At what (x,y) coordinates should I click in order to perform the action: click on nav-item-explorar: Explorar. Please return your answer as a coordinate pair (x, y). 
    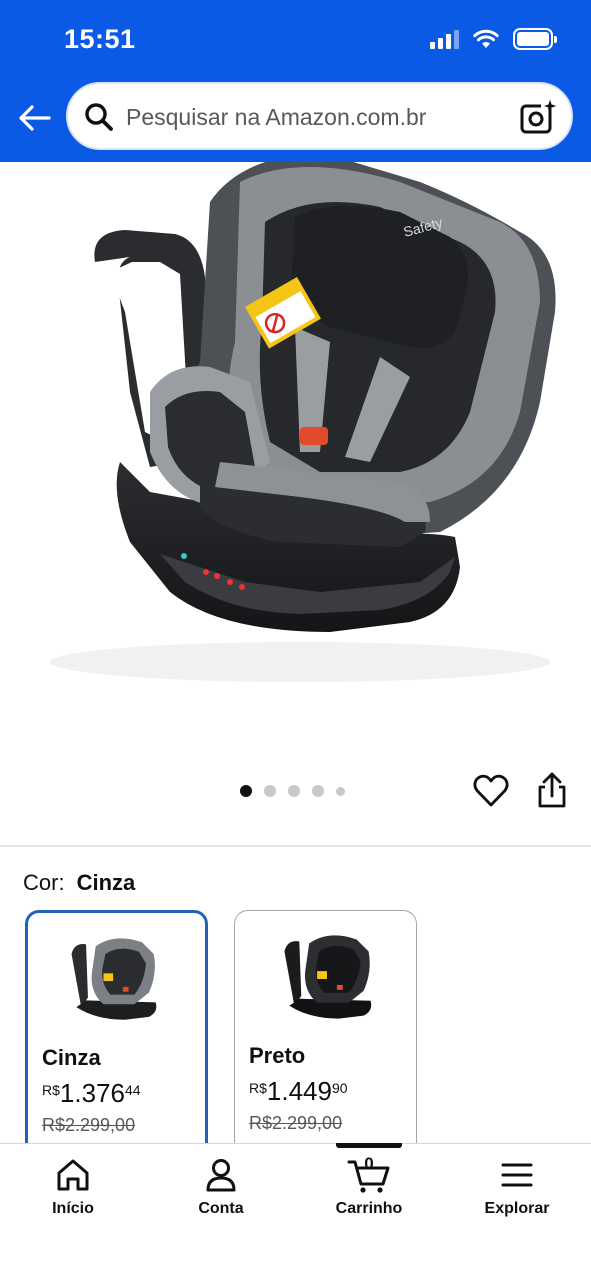
    Looking at the image, I should click on (517, 1196).